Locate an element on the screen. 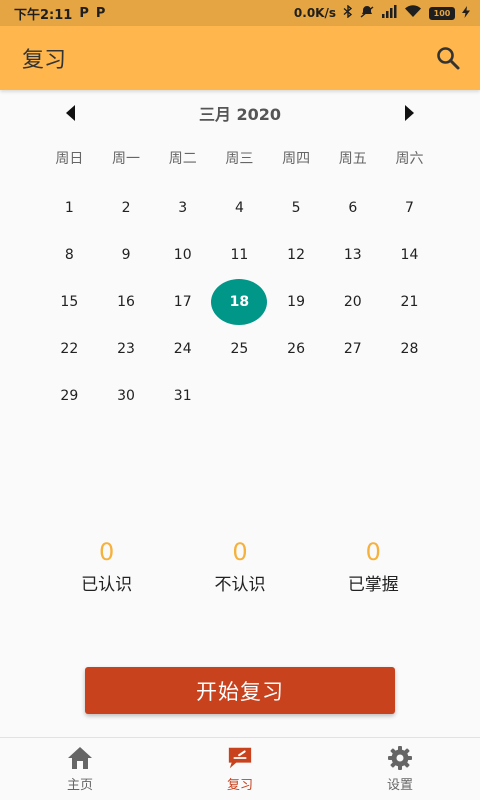 This screenshot has height=800, width=480. prev-month-icon is located at coordinates (70, 113).